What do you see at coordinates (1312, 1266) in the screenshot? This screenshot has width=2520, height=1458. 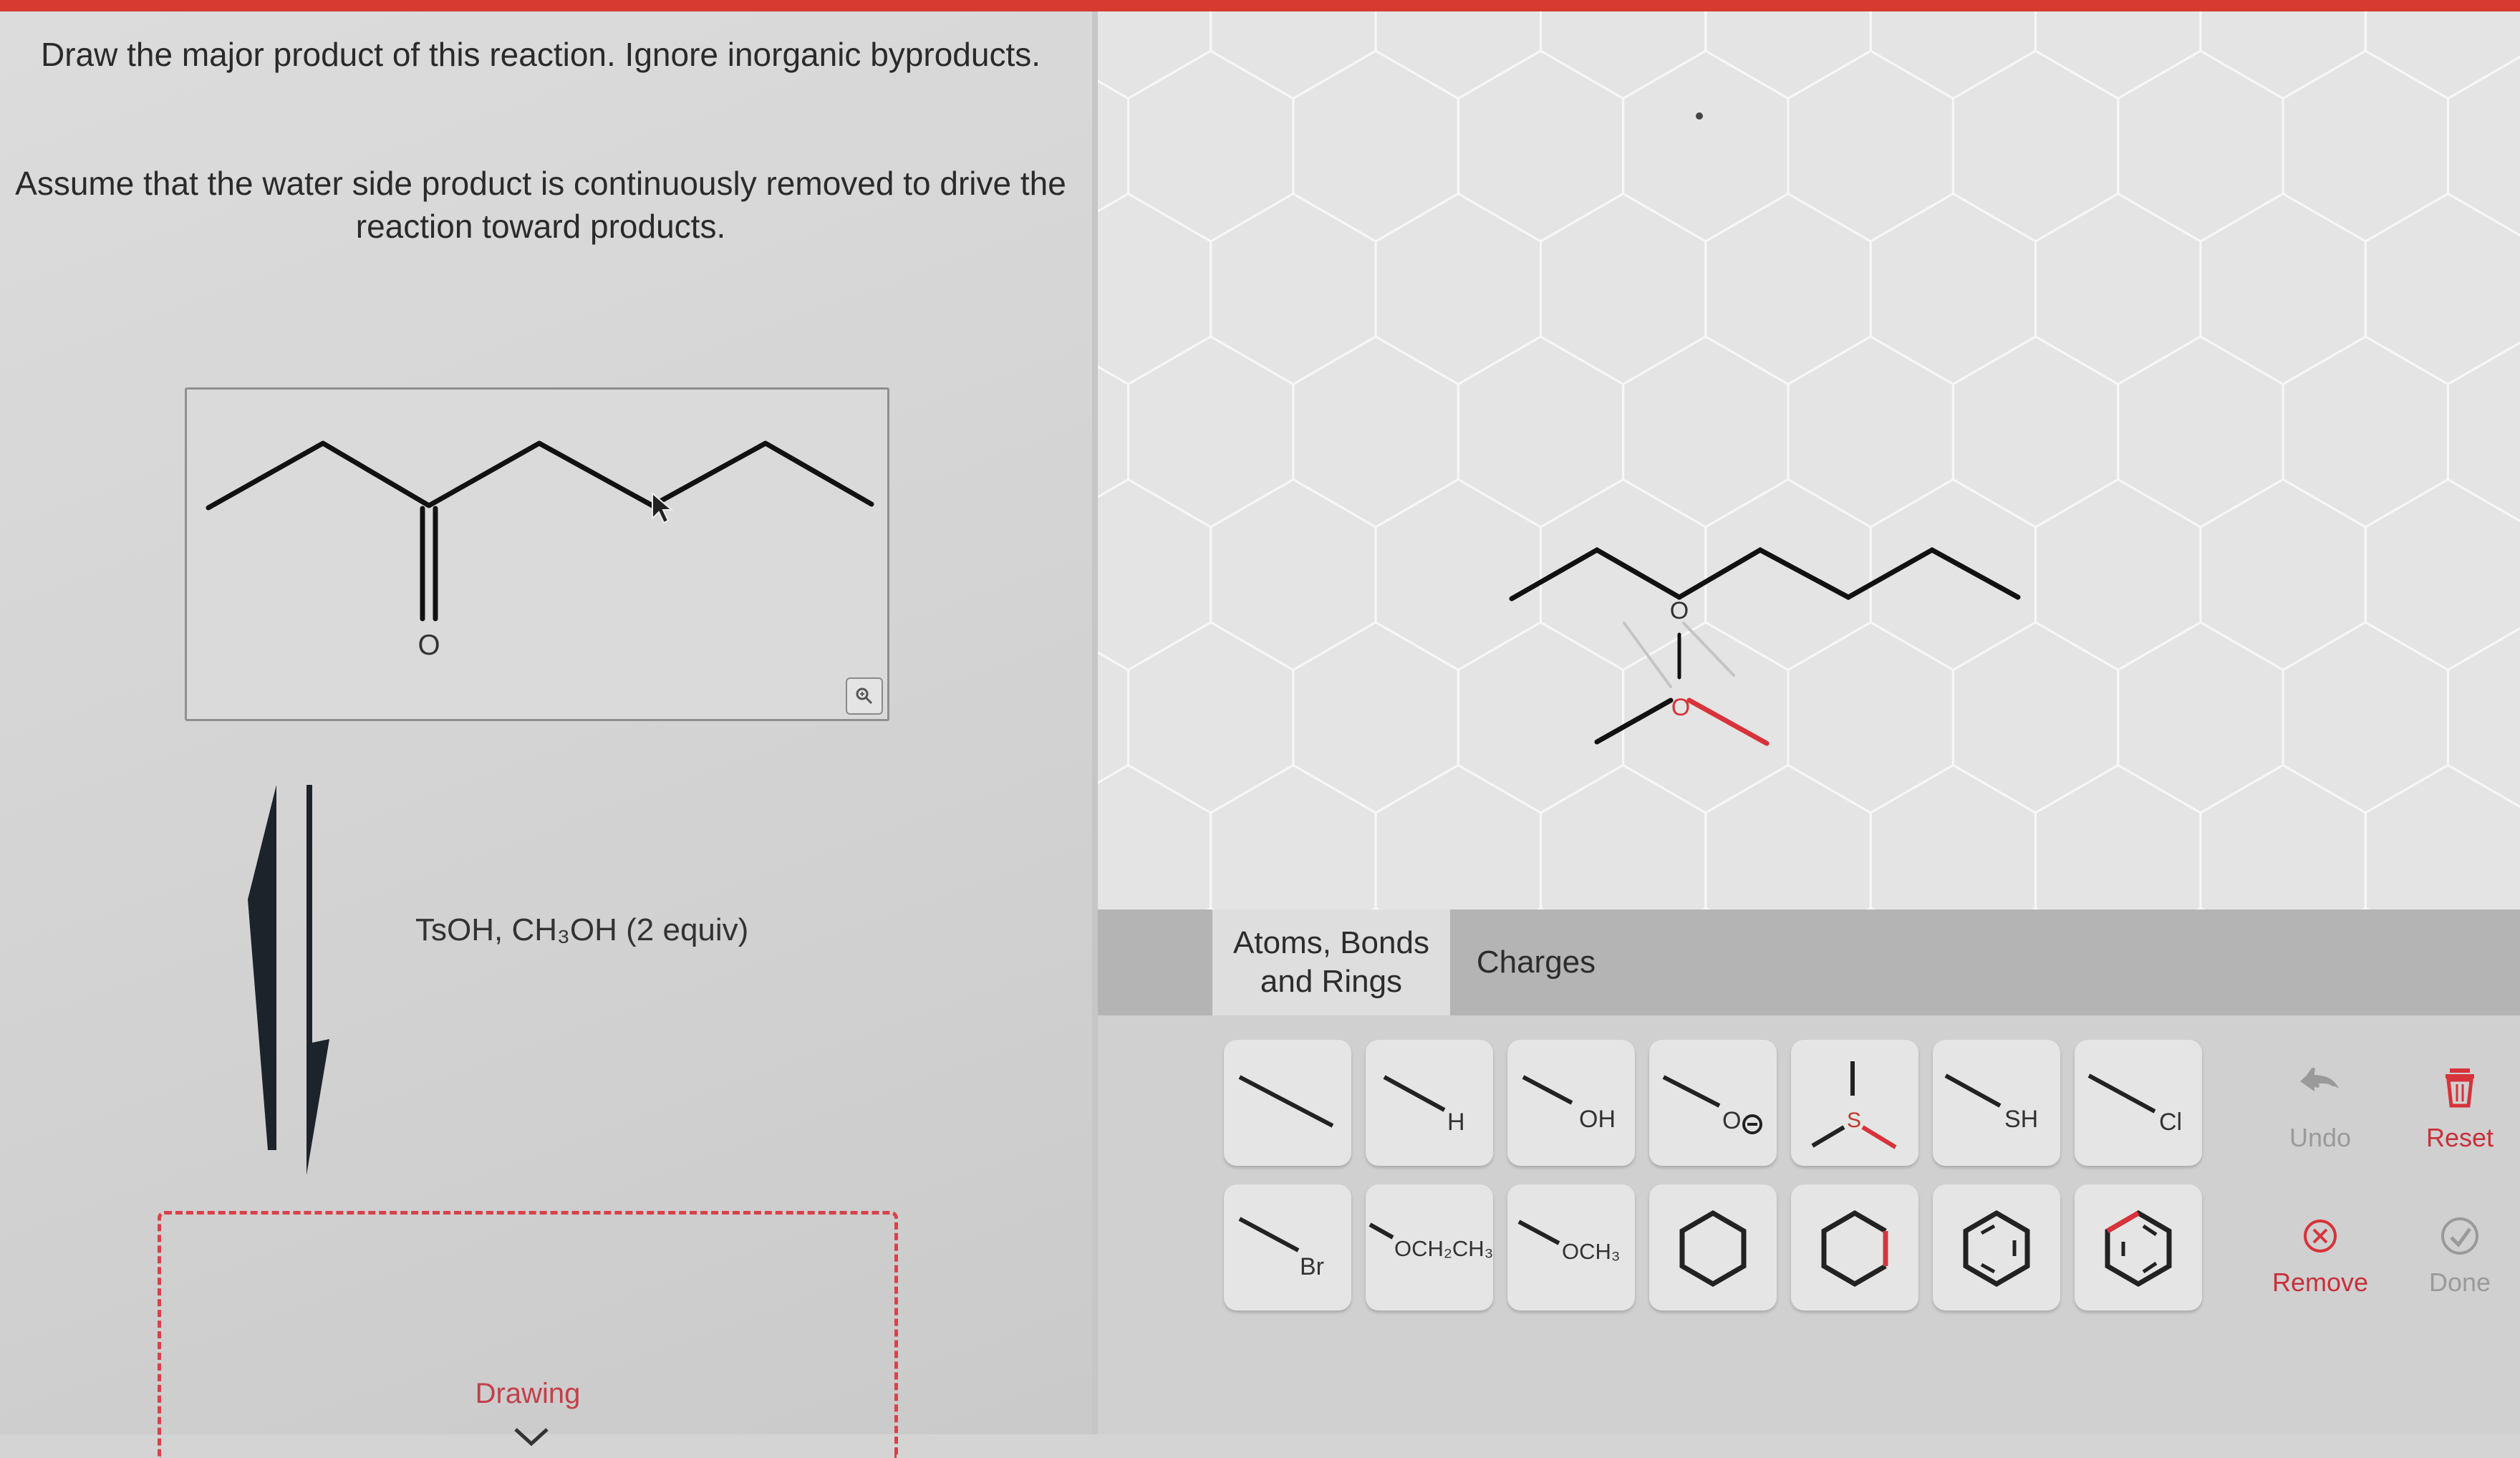 I see `br-label: Br` at bounding box center [1312, 1266].